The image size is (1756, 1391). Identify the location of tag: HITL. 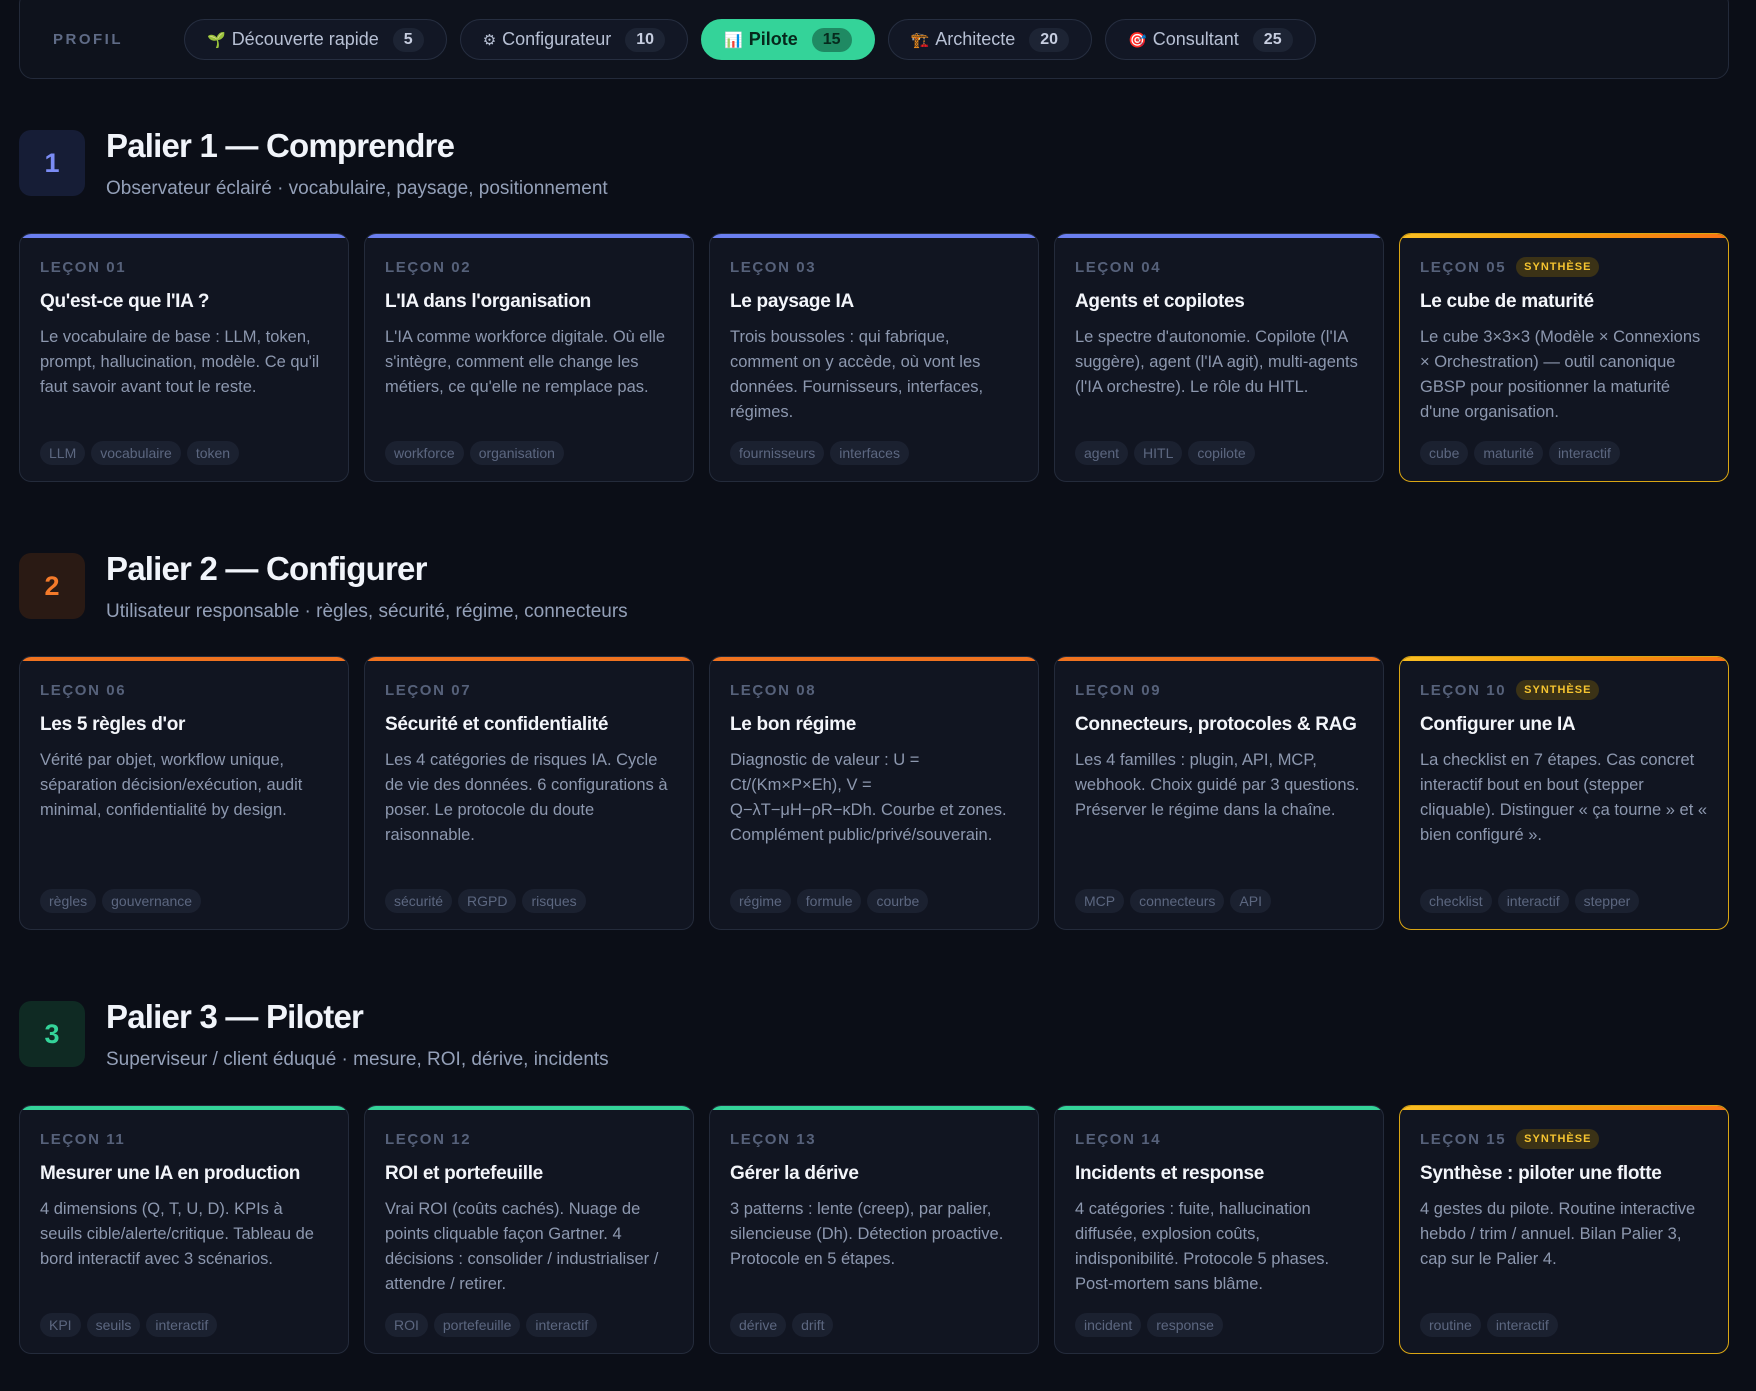
(1158, 453).